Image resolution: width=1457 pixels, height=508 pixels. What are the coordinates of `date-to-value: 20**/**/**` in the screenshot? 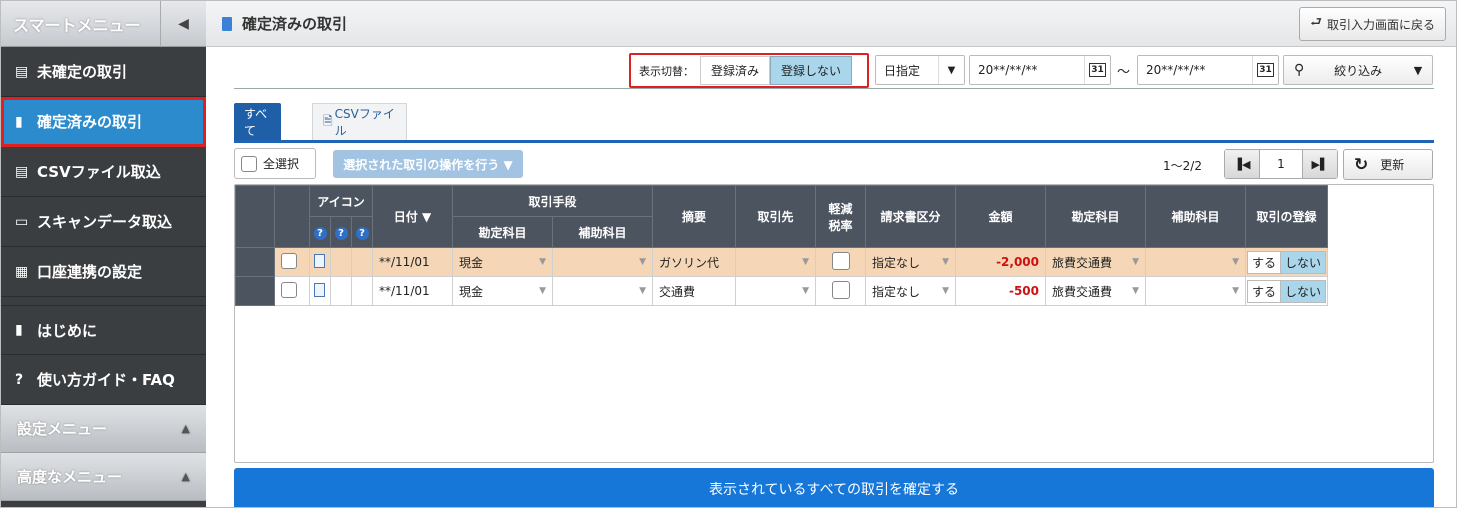 It's located at (1176, 70).